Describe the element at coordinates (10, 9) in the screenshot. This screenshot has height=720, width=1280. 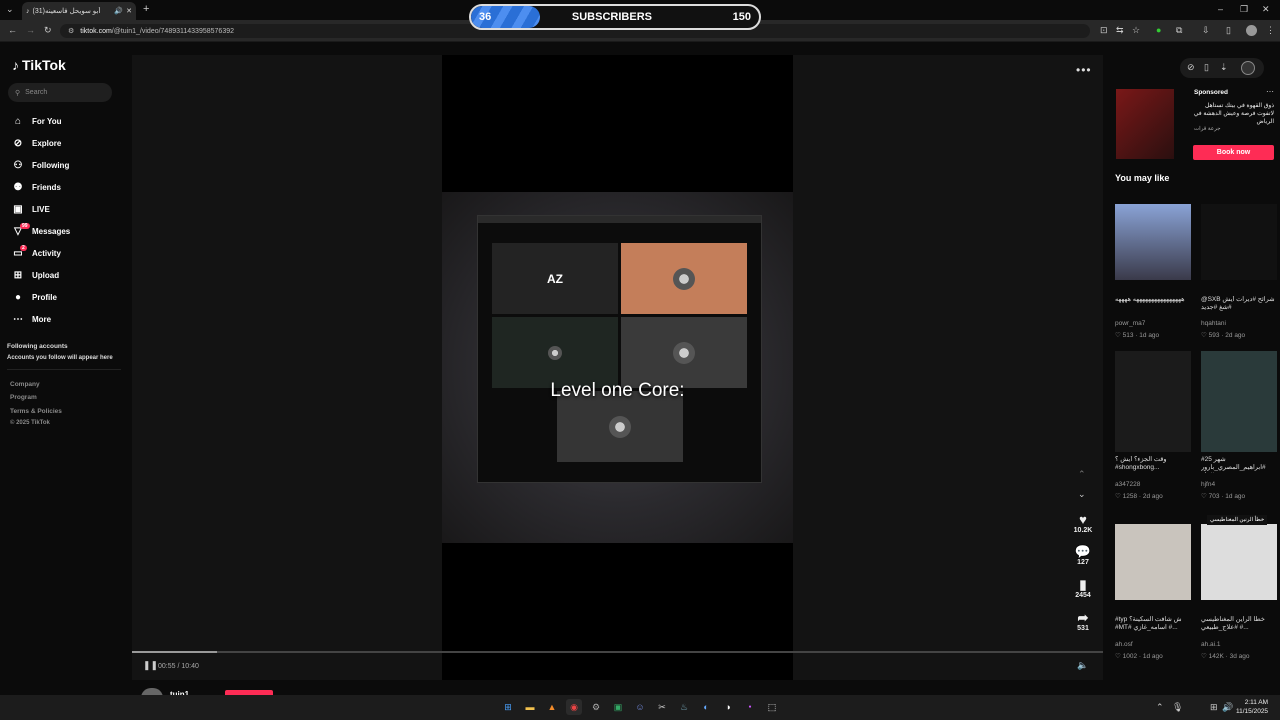
I see `tab-list-icon: ⌄` at that location.